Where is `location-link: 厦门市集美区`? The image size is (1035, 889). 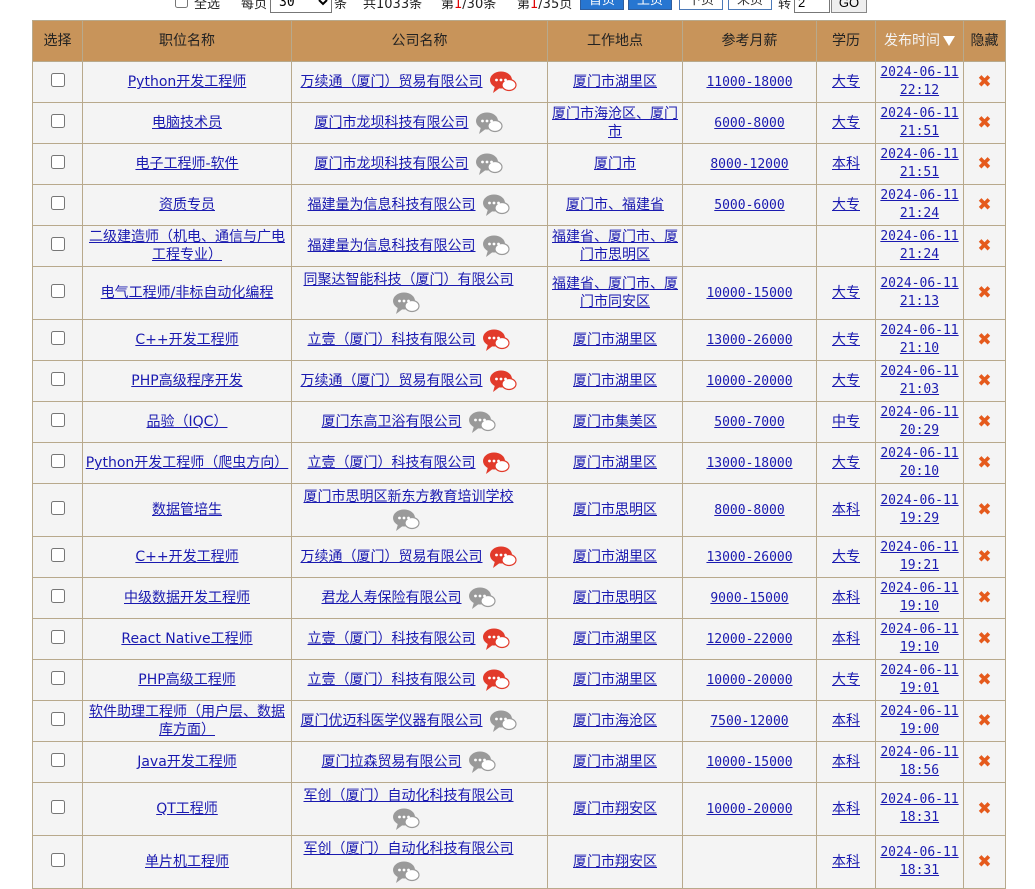
location-link: 厦门市集美区 is located at coordinates (615, 422).